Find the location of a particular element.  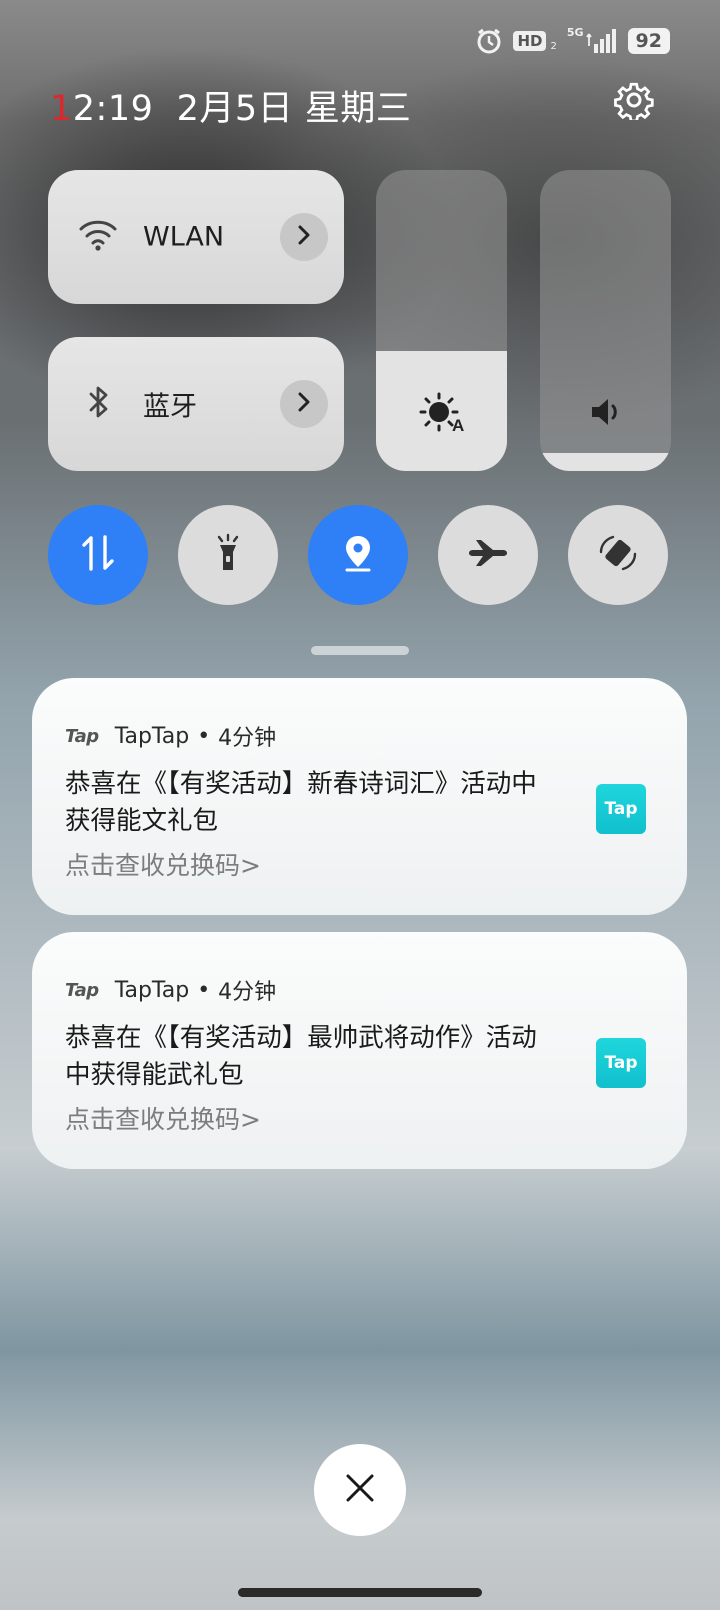

close-x-icon is located at coordinates (360, 1490).